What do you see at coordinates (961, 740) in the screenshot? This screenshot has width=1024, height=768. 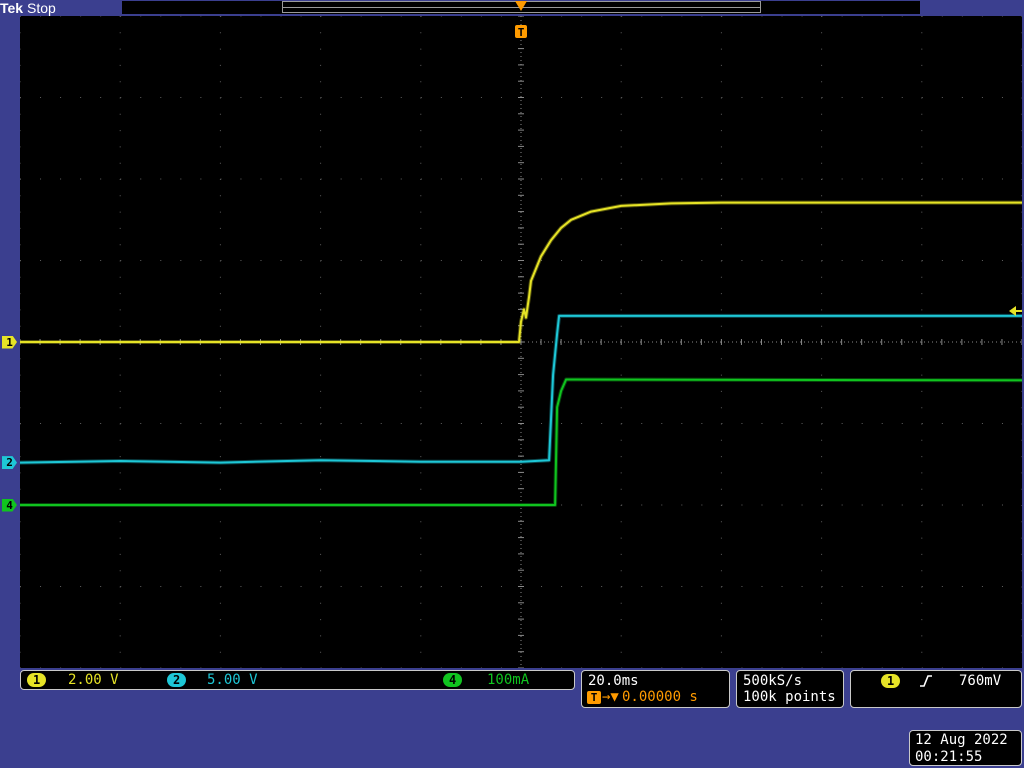 I see `date: 12 Aug 2022` at bounding box center [961, 740].